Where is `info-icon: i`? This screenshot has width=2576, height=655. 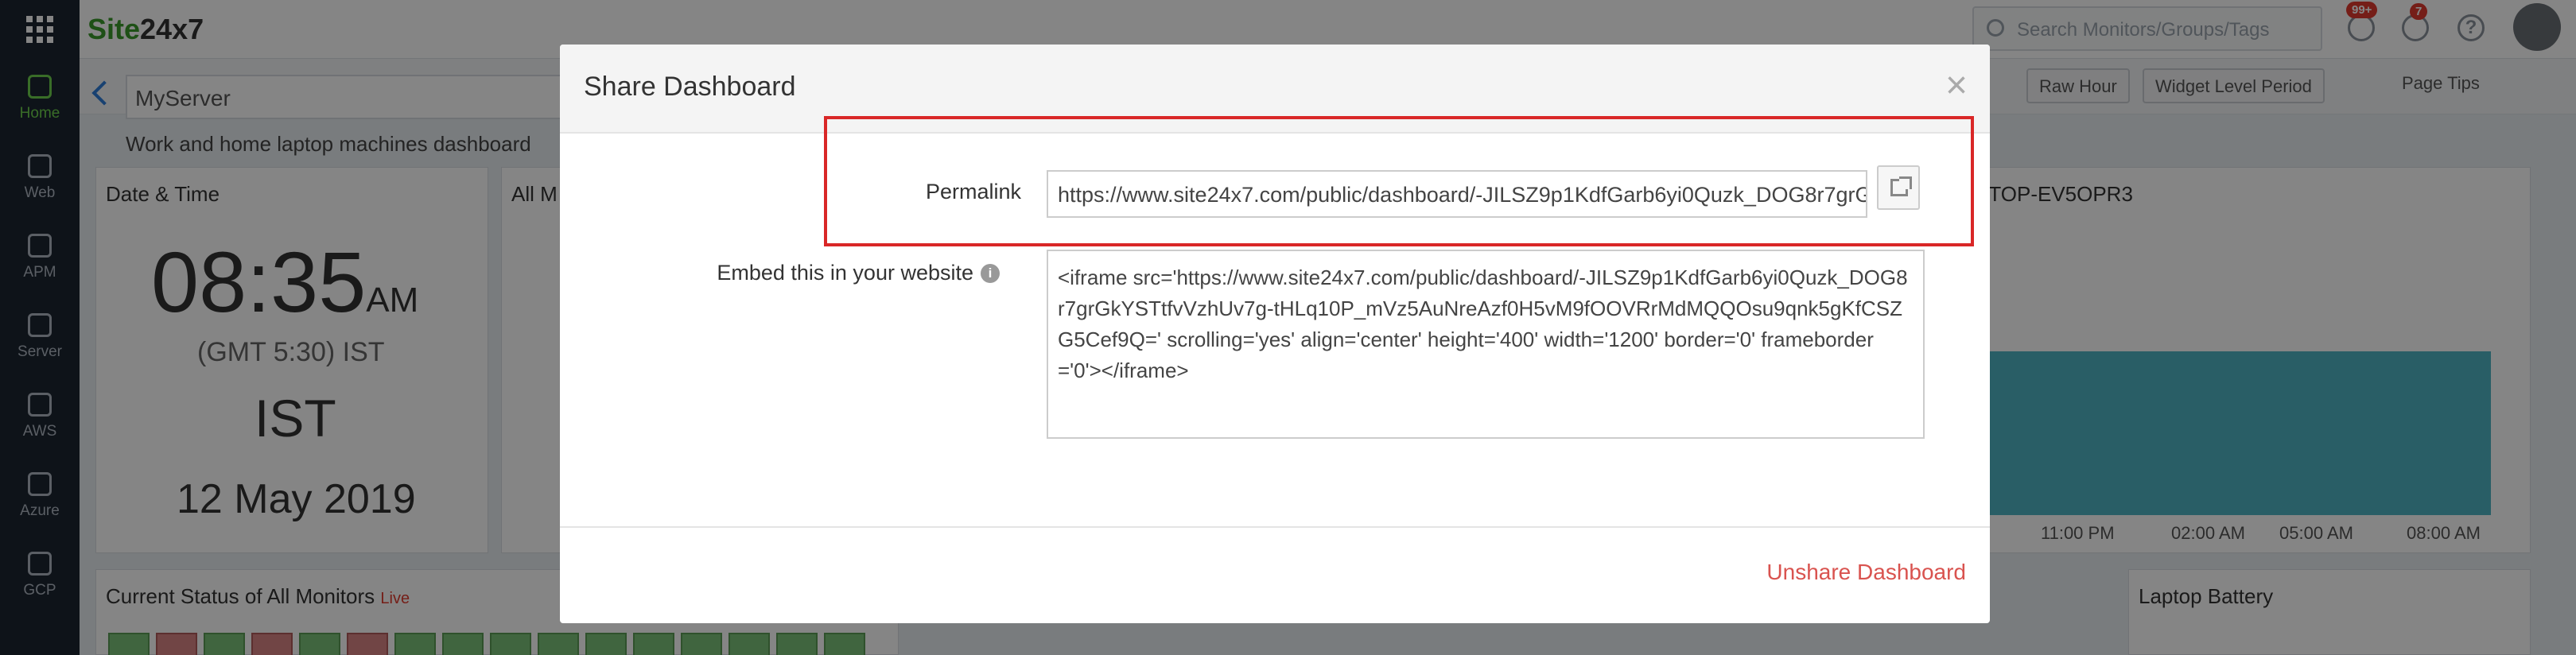
info-icon: i is located at coordinates (990, 273).